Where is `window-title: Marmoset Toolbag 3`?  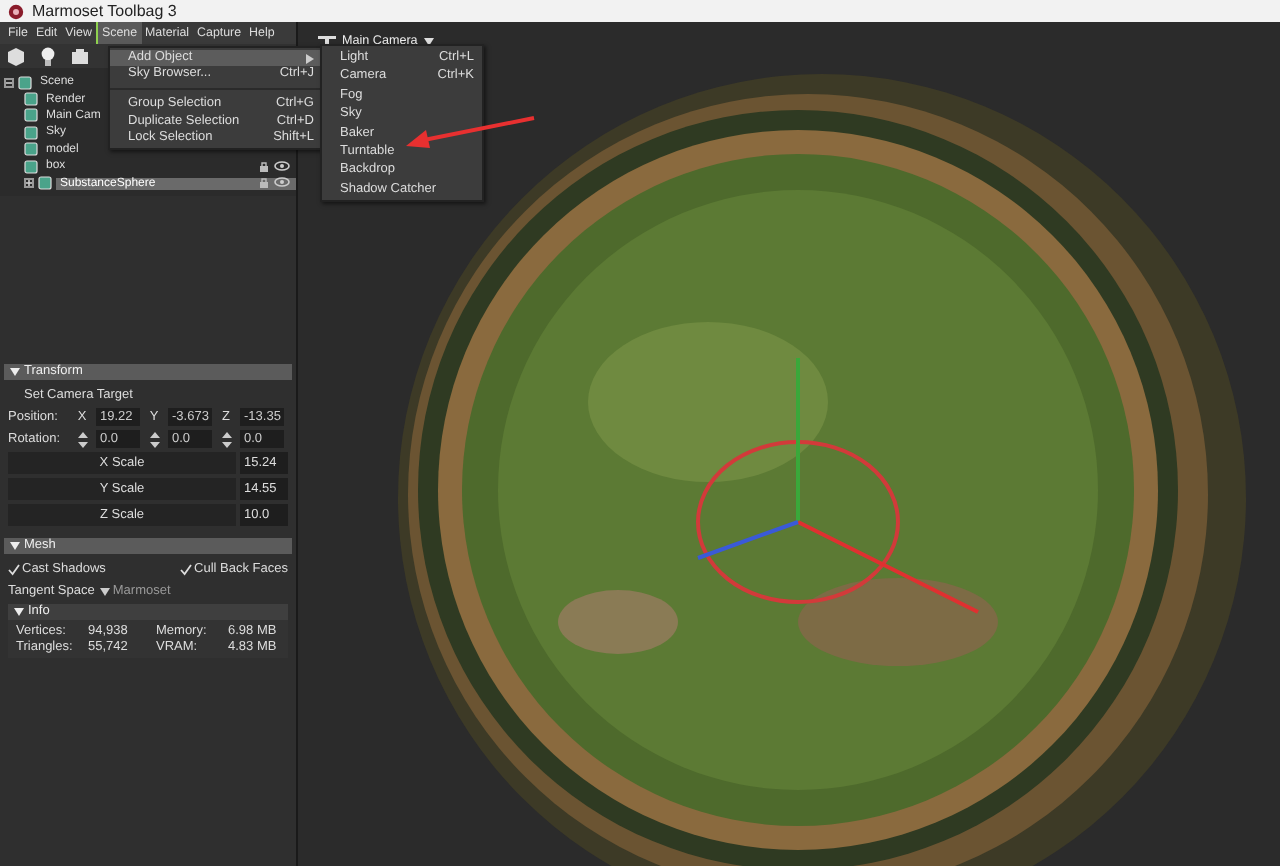 window-title: Marmoset Toolbag 3 is located at coordinates (104, 11).